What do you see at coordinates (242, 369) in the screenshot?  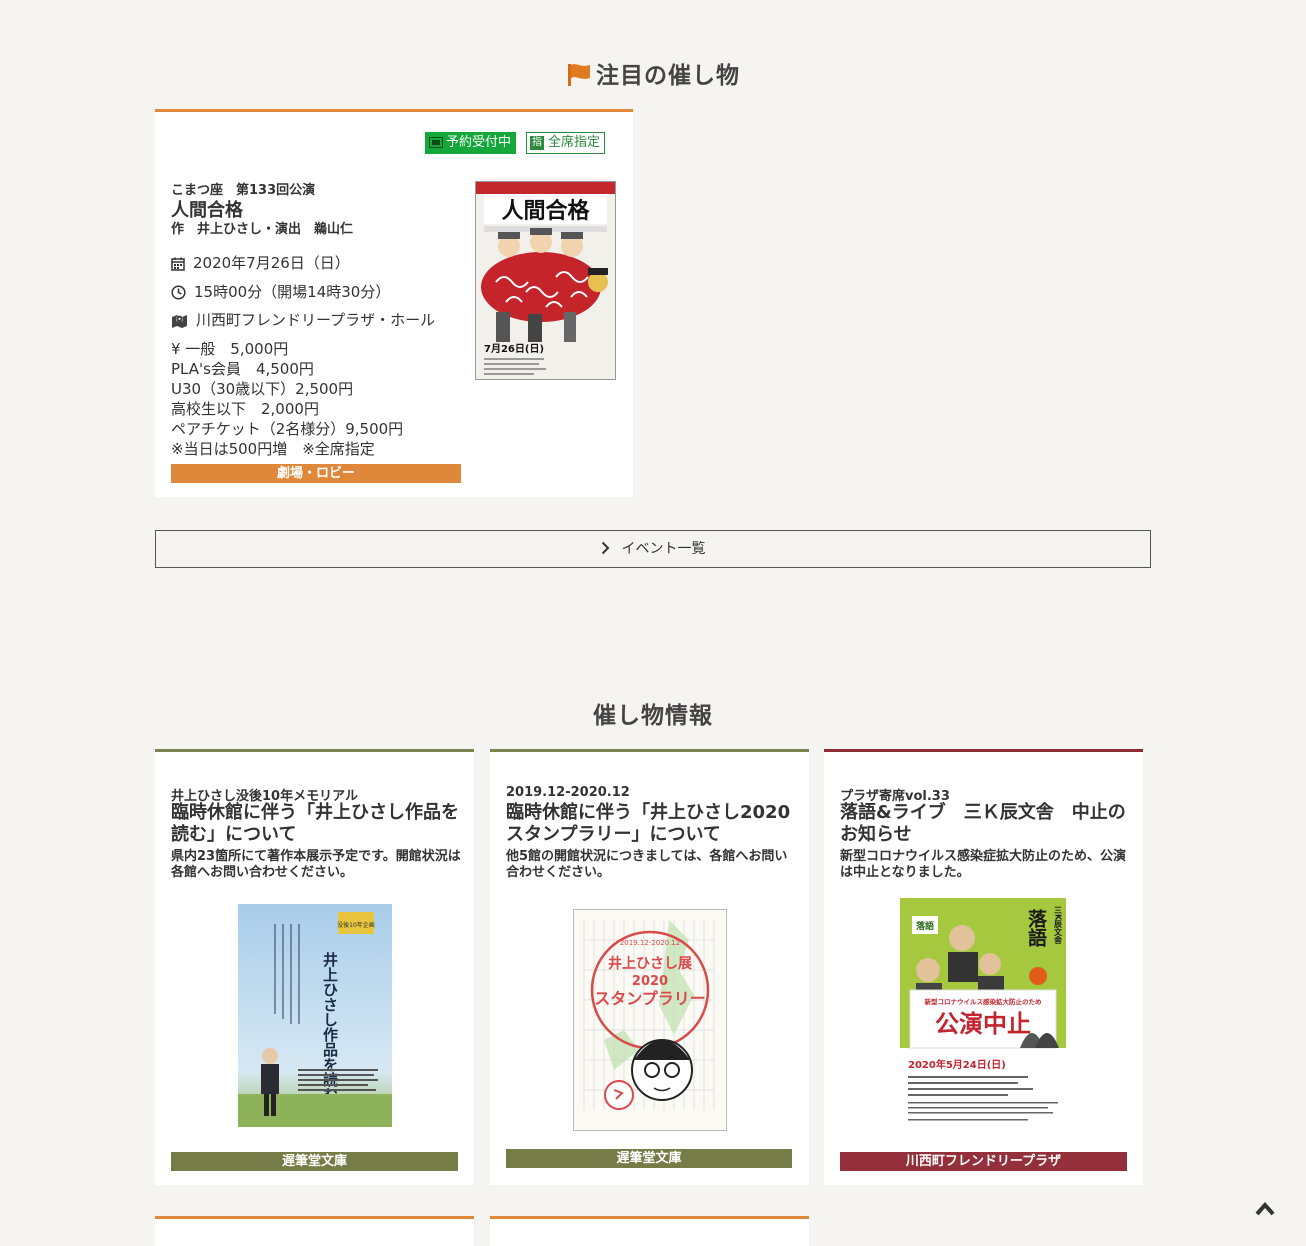 I see `price-line: PLA's会員 4,500円` at bounding box center [242, 369].